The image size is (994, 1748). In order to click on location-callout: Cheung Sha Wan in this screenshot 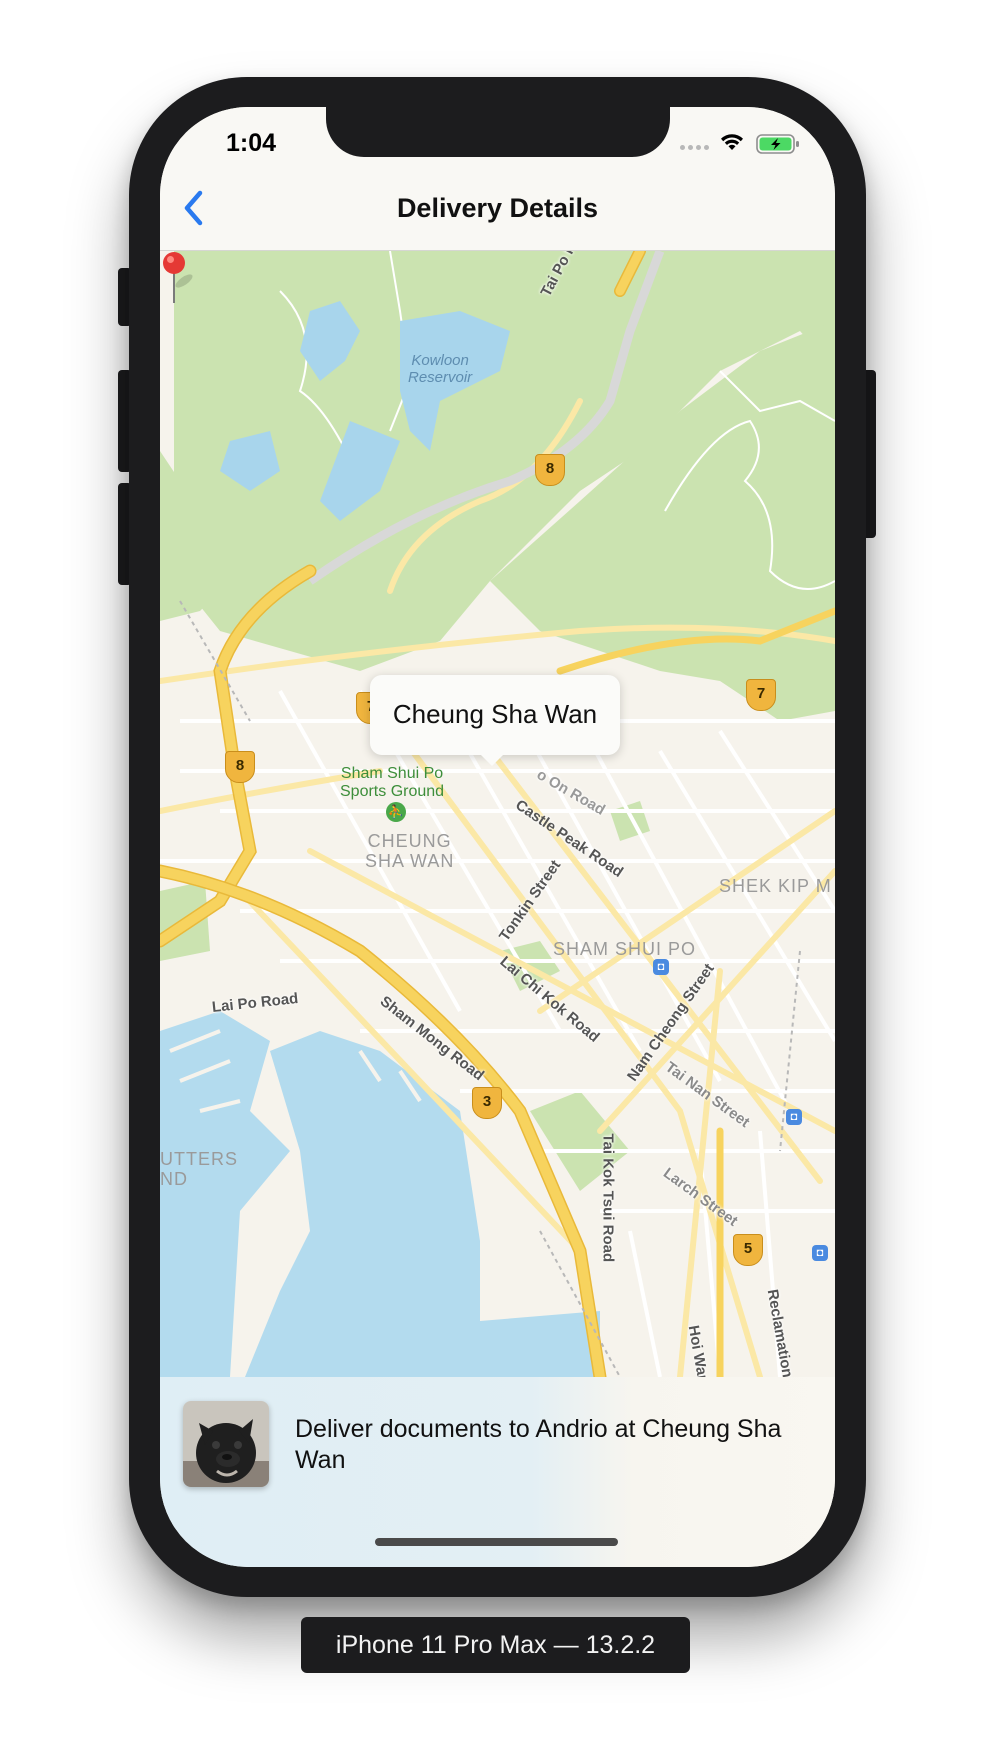, I will do `click(495, 720)`.